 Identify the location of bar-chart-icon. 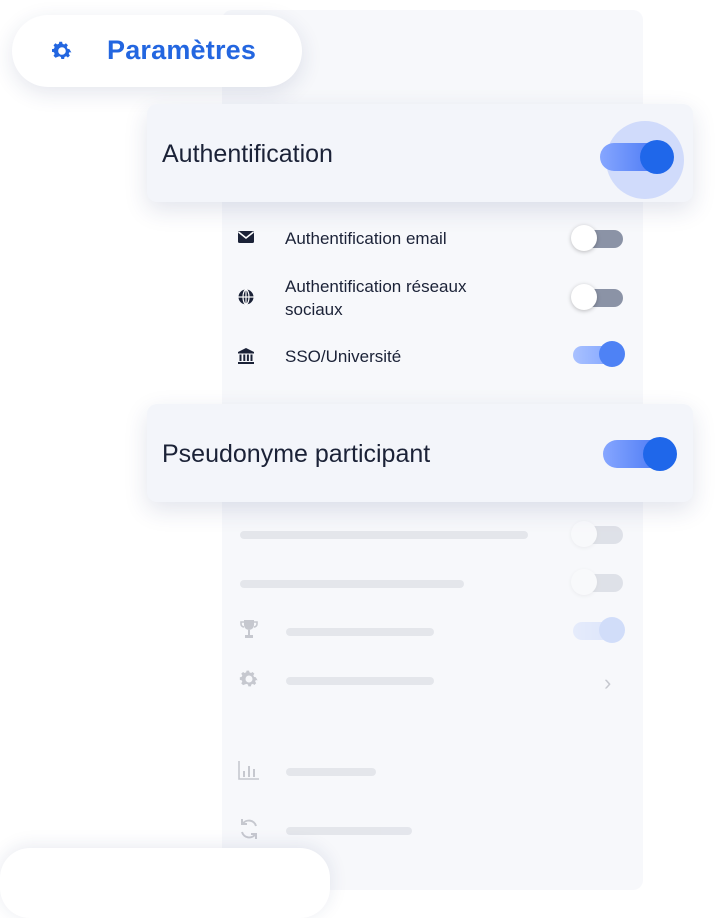
(248, 770).